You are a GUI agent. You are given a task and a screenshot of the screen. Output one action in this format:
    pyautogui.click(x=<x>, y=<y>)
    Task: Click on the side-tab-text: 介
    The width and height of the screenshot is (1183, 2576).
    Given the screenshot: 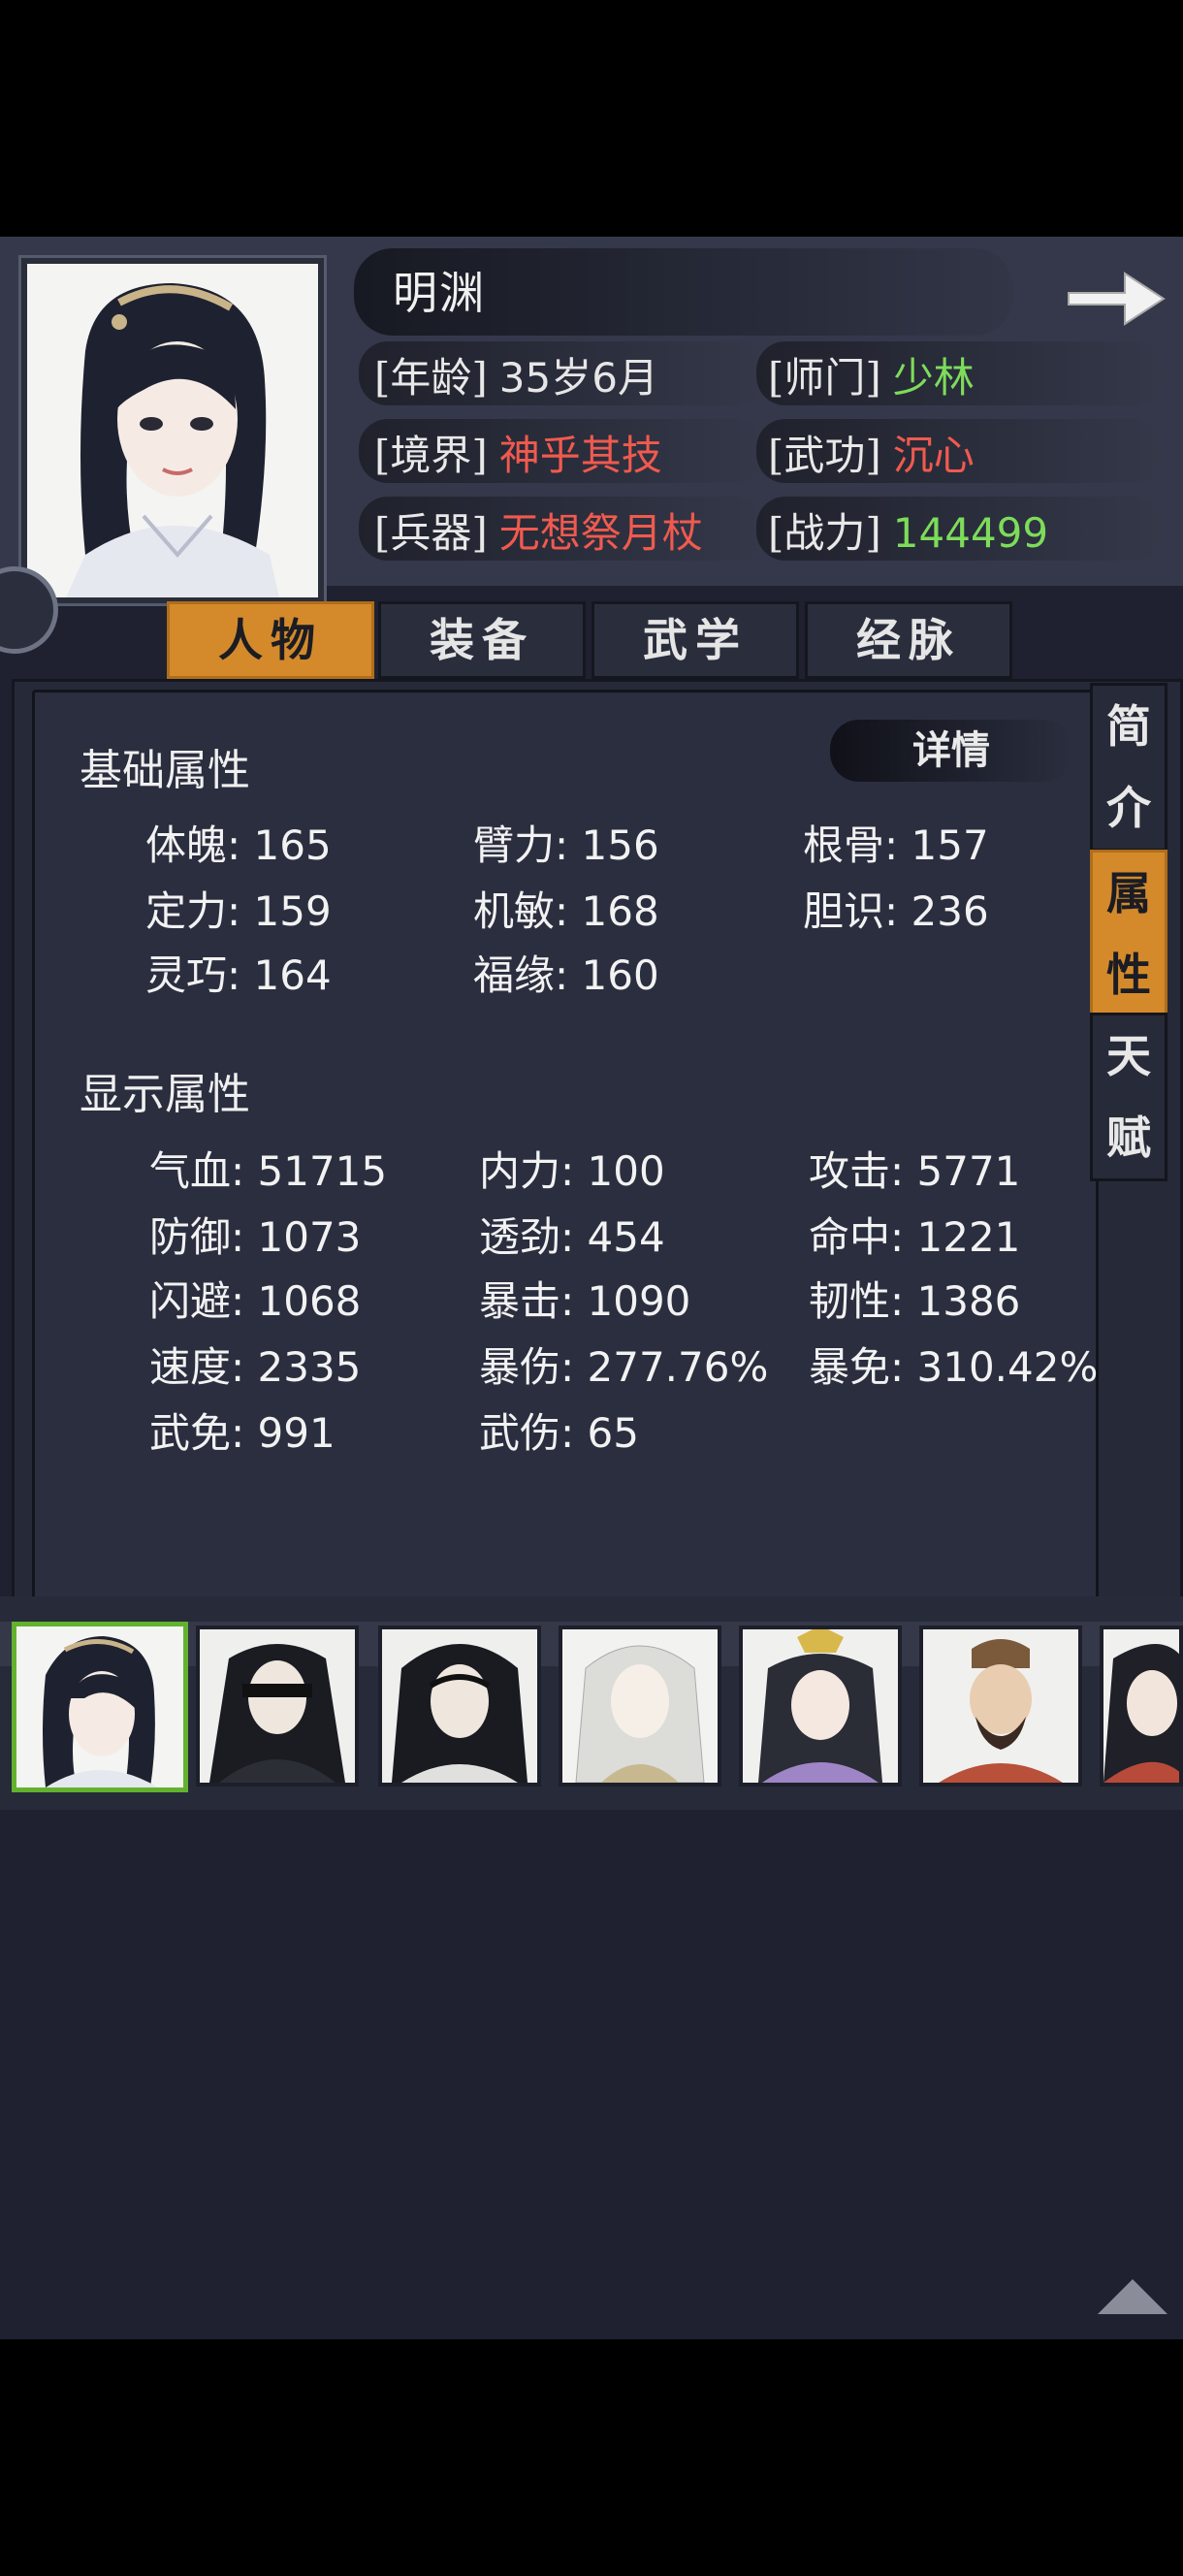 What is the action you would take?
    pyautogui.click(x=1128, y=808)
    